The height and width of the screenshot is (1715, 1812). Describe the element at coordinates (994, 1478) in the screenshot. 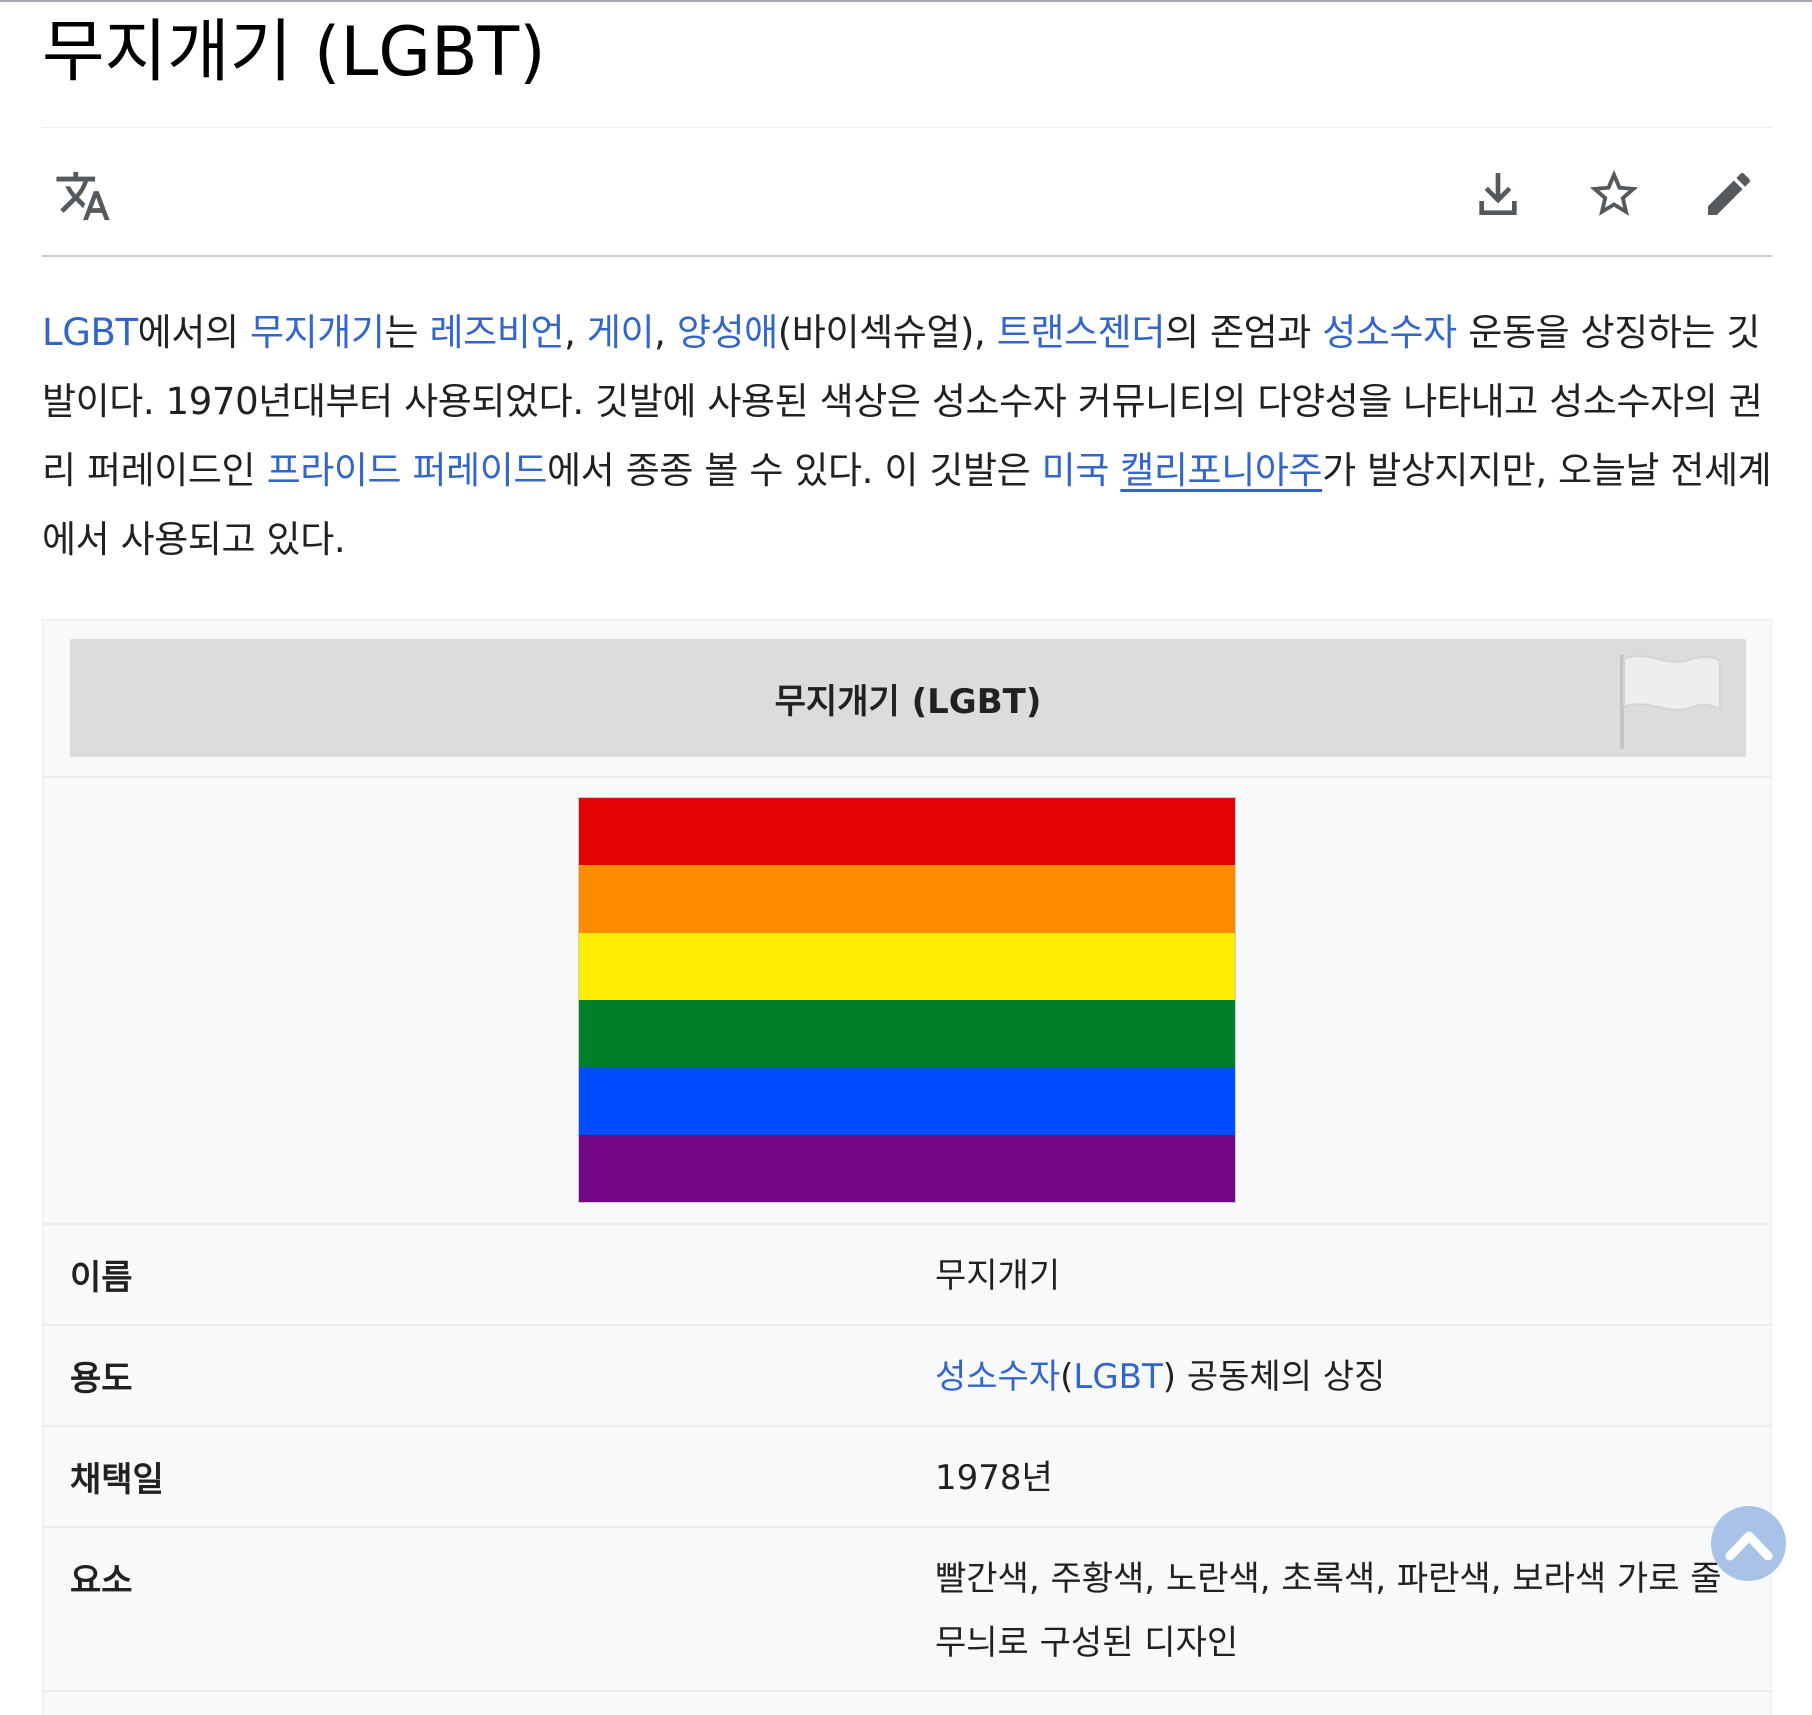

I see `row-value-adopted: 1978년` at that location.